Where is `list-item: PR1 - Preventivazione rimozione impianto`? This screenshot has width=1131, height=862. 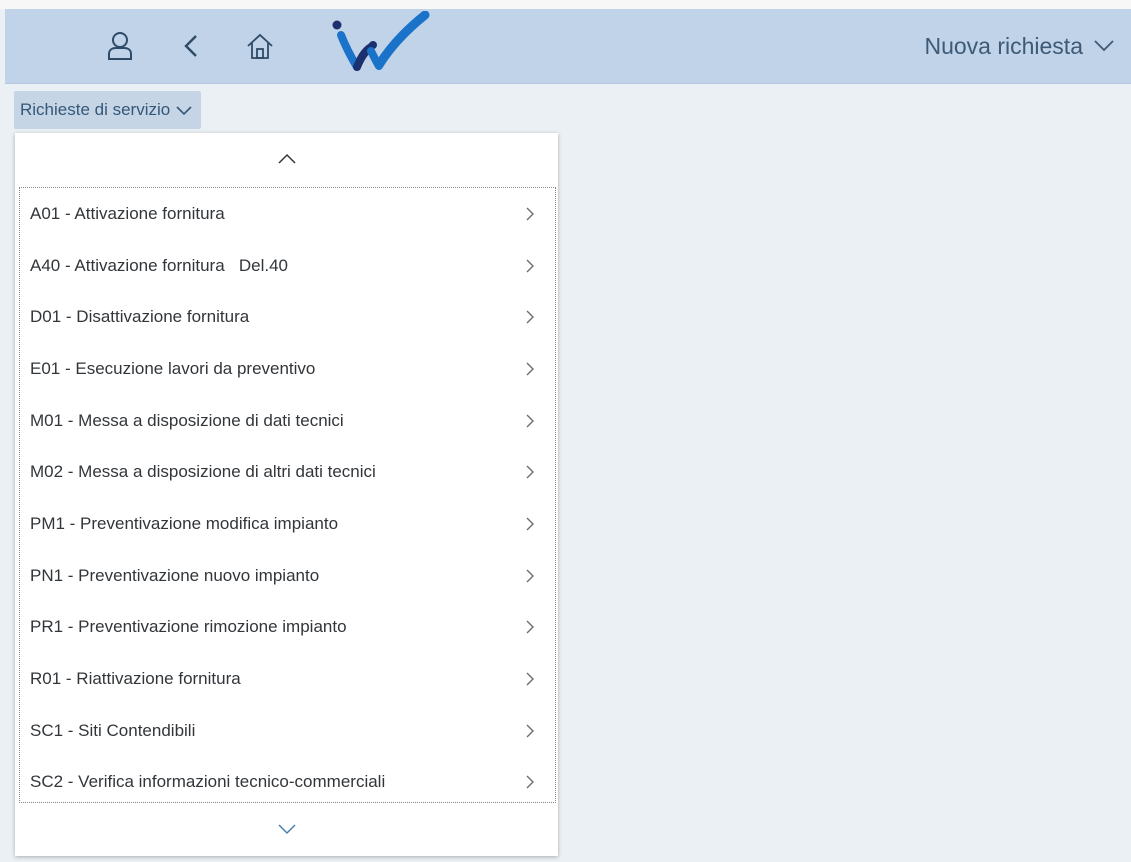 list-item: PR1 - Preventivazione rimozione impianto is located at coordinates (287, 628).